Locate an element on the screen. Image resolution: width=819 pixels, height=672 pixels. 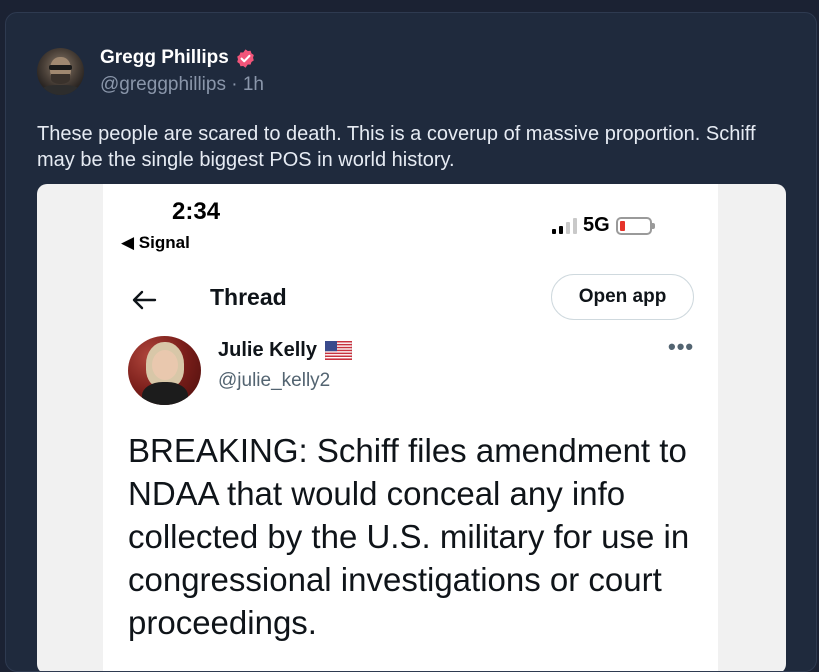
author-avatar is located at coordinates (60, 71).